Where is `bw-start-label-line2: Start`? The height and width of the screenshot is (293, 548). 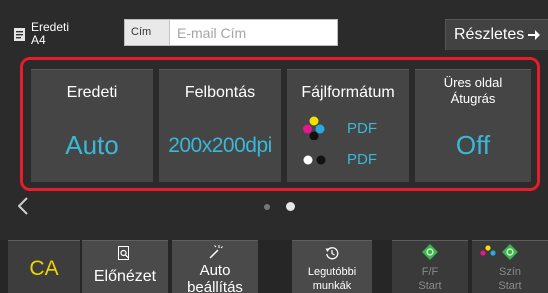
bw-start-label-line2: Start is located at coordinates (430, 286).